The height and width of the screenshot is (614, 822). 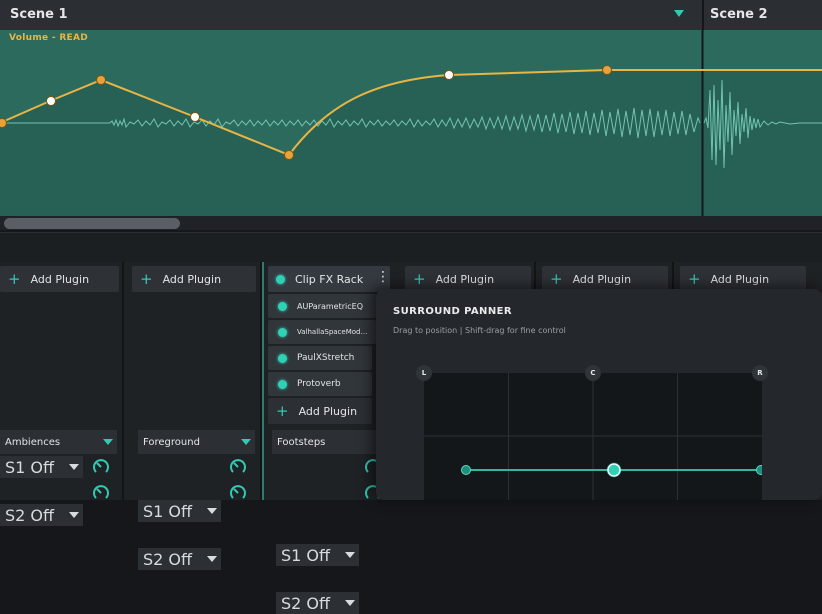 What do you see at coordinates (48, 38) in the screenshot?
I see `lane-parameter-label: Volume - READ` at bounding box center [48, 38].